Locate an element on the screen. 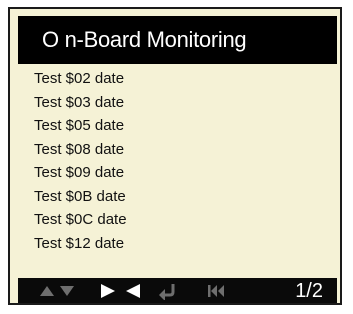  arrow-left-icon is located at coordinates (133, 290).